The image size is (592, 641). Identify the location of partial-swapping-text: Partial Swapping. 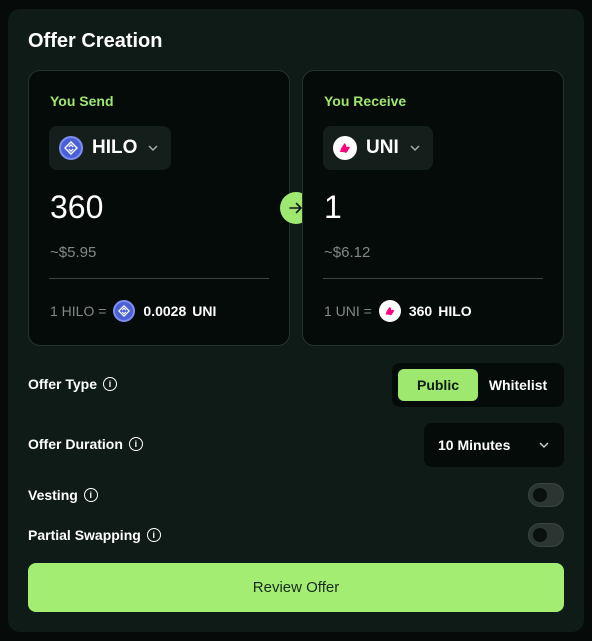
(84, 535).